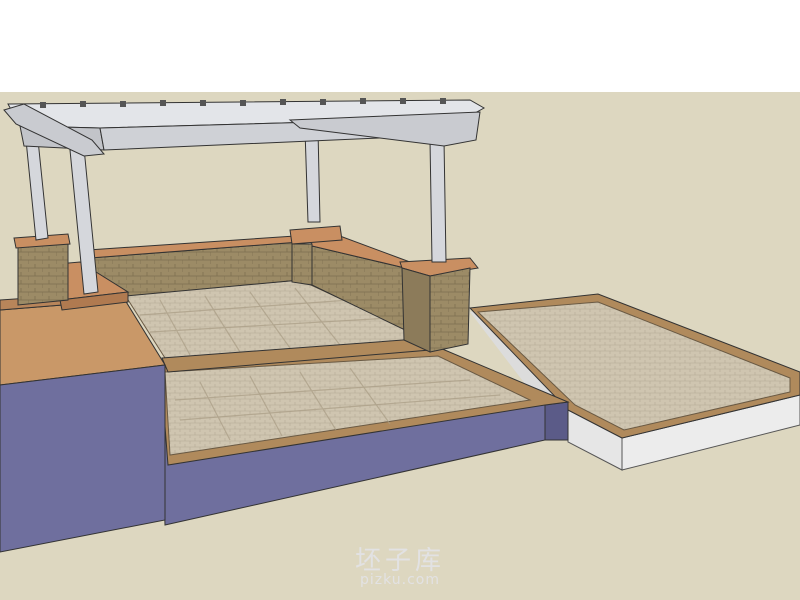 This screenshot has width=800, height=600. What do you see at coordinates (83, 424) in the screenshot?
I see `left-raised-block` at bounding box center [83, 424].